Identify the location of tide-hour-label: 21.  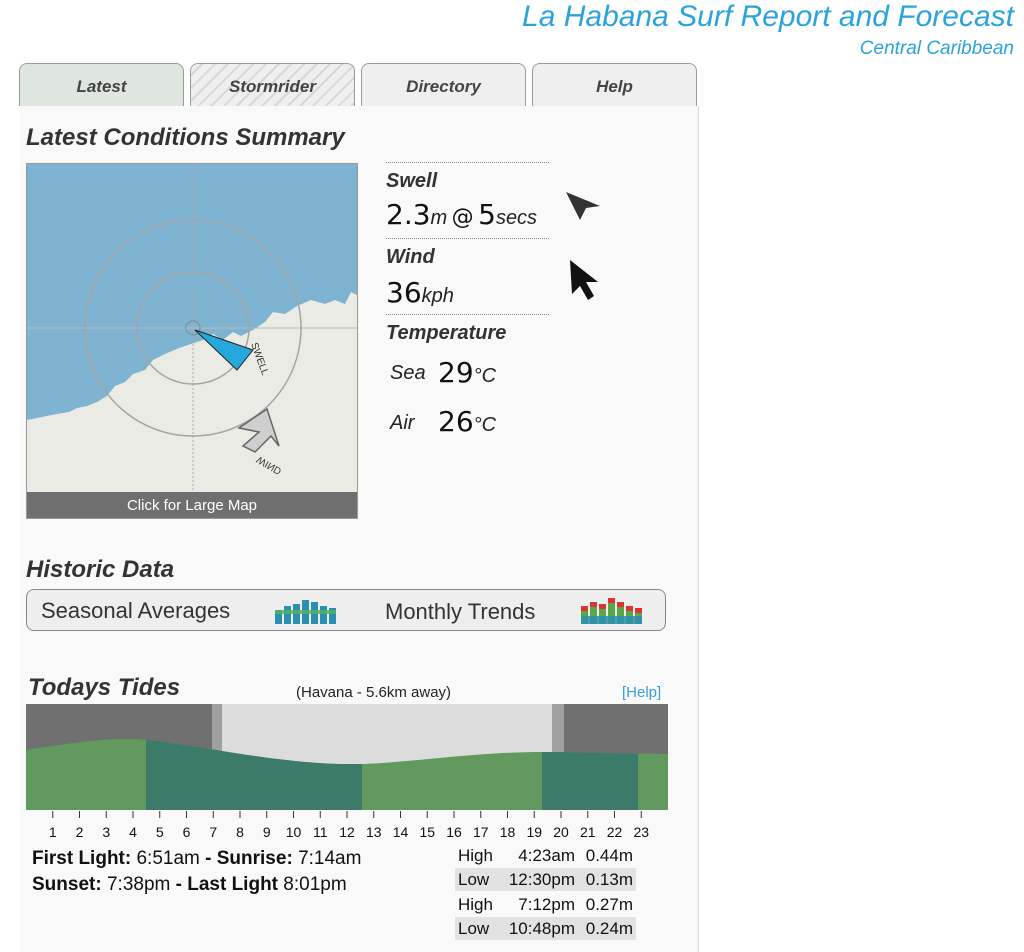
(587, 832).